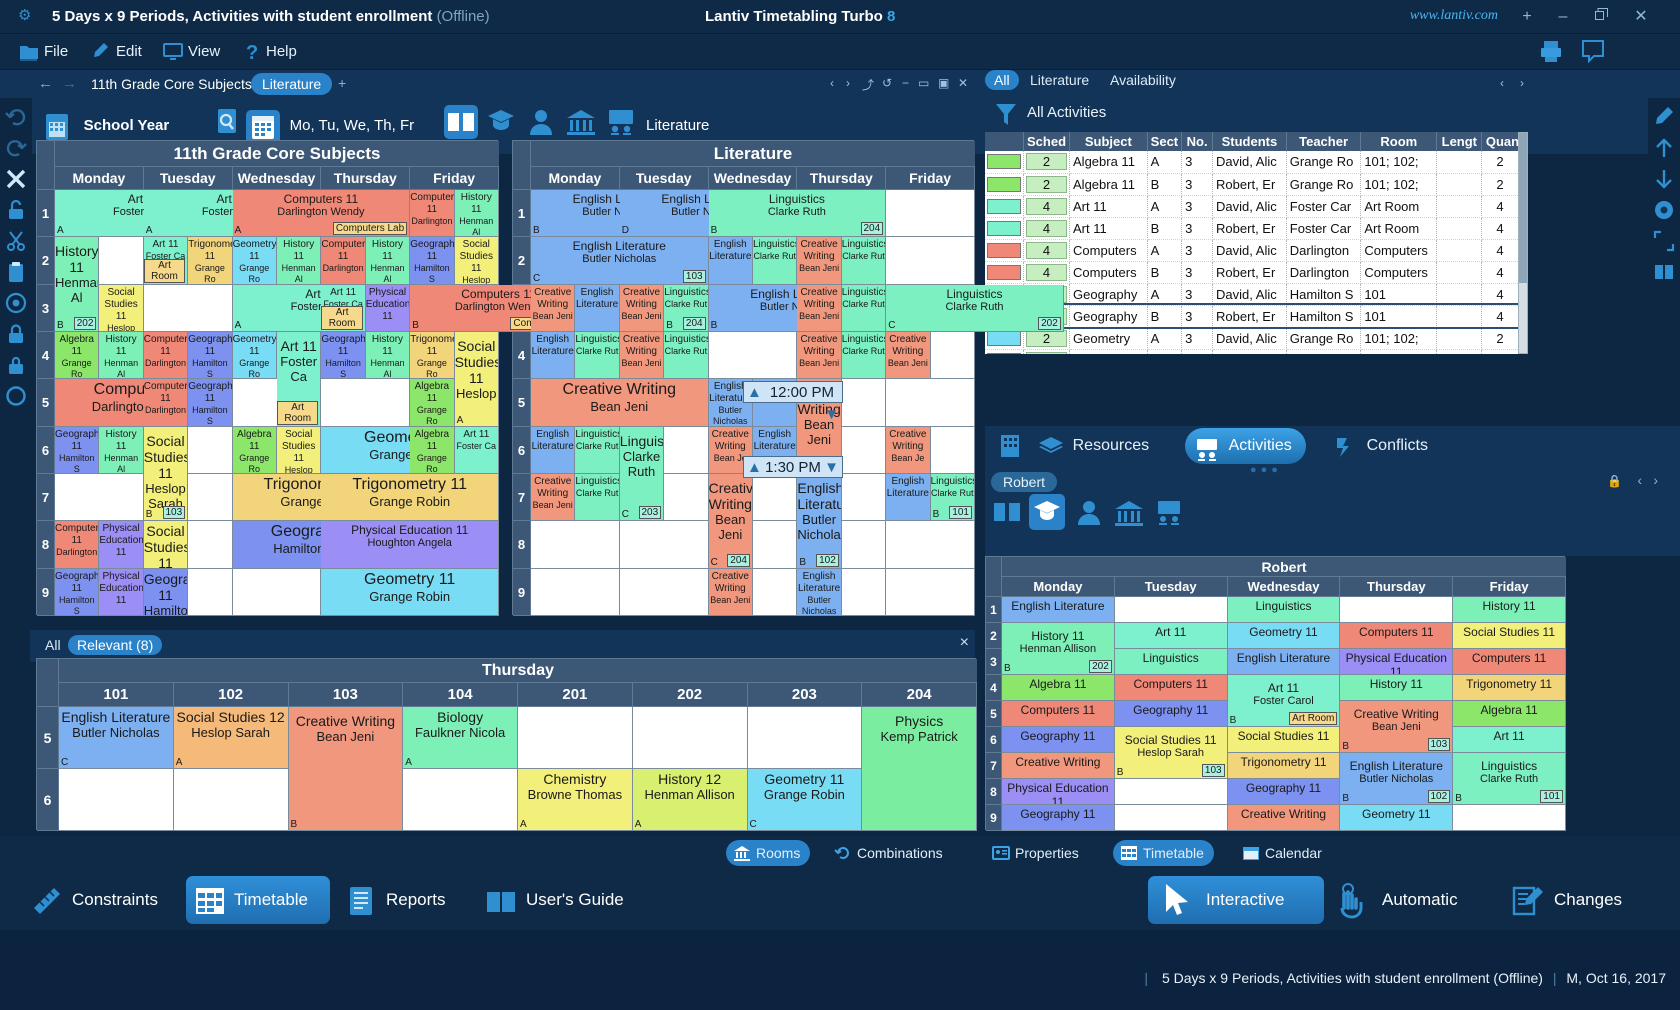 The width and height of the screenshot is (1680, 1010). Describe the element at coordinates (99, 178) in the screenshot. I see `column-header: Monday` at that location.